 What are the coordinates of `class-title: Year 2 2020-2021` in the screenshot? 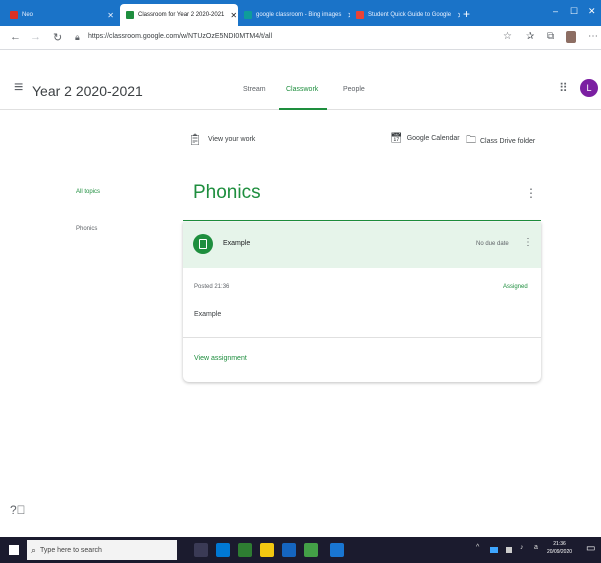 It's located at (87, 91).